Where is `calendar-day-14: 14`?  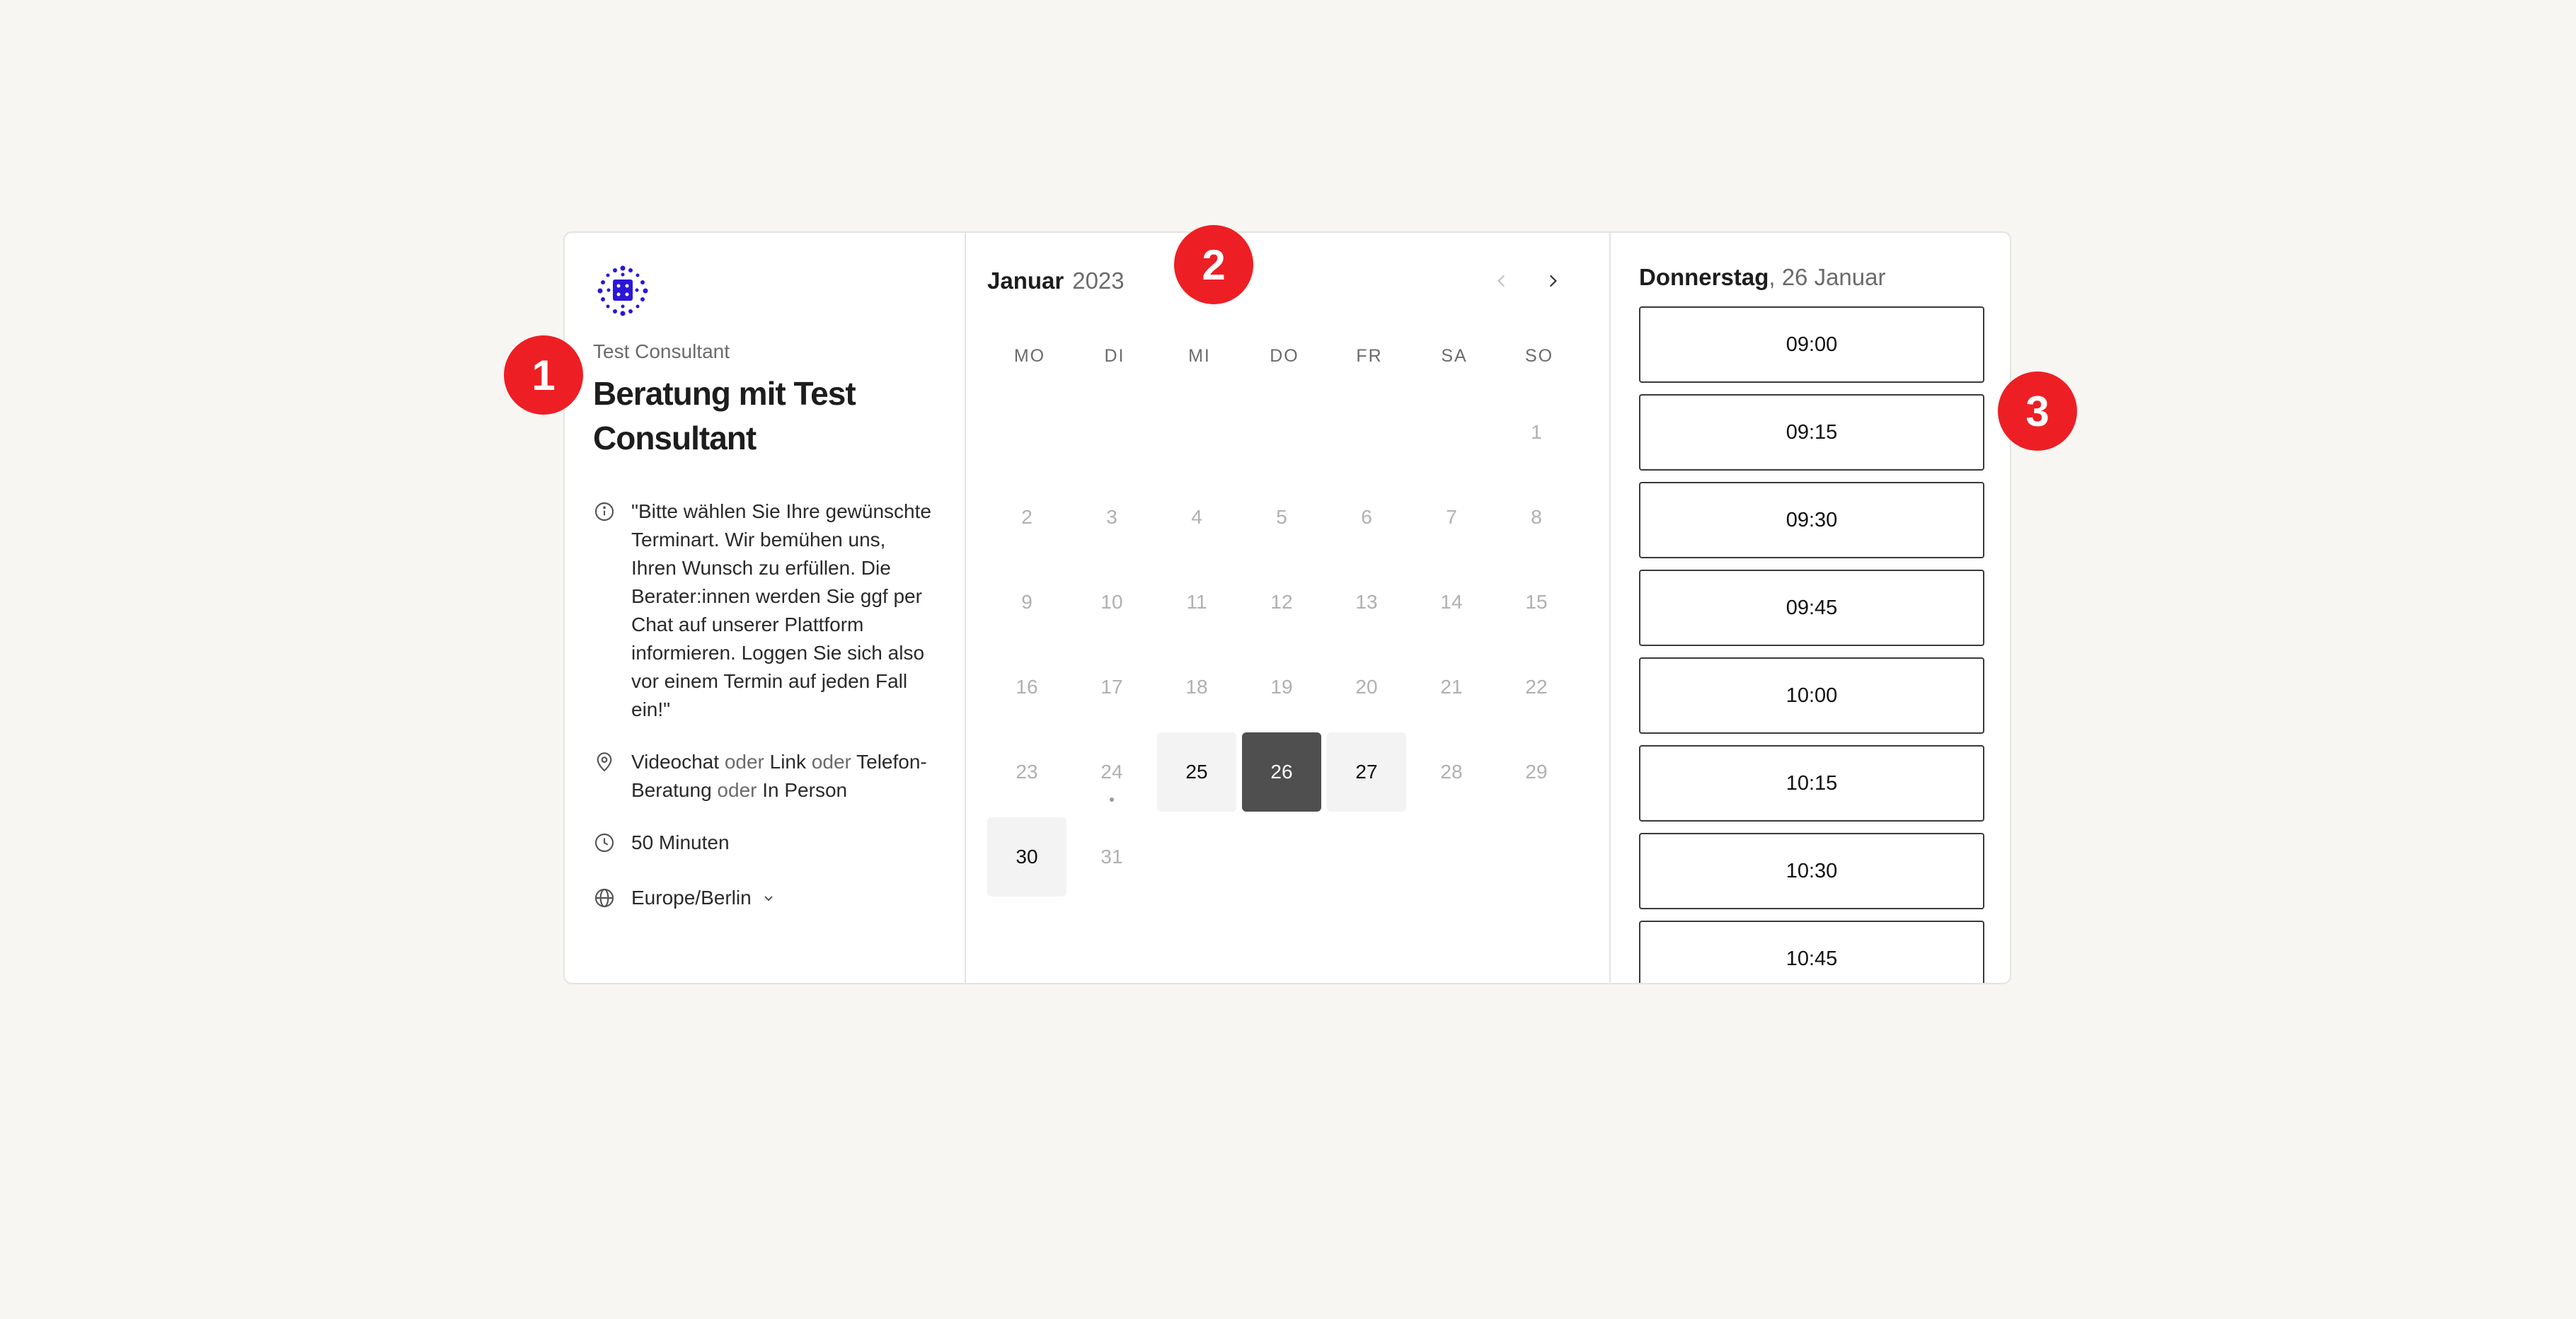 calendar-day-14: 14 is located at coordinates (1452, 602).